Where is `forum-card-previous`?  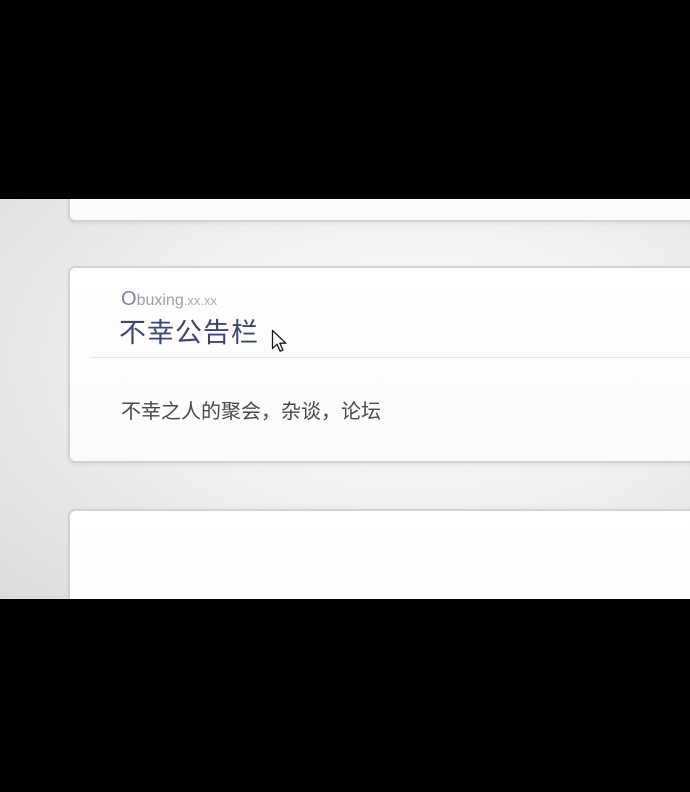 forum-card-previous is located at coordinates (379, 210).